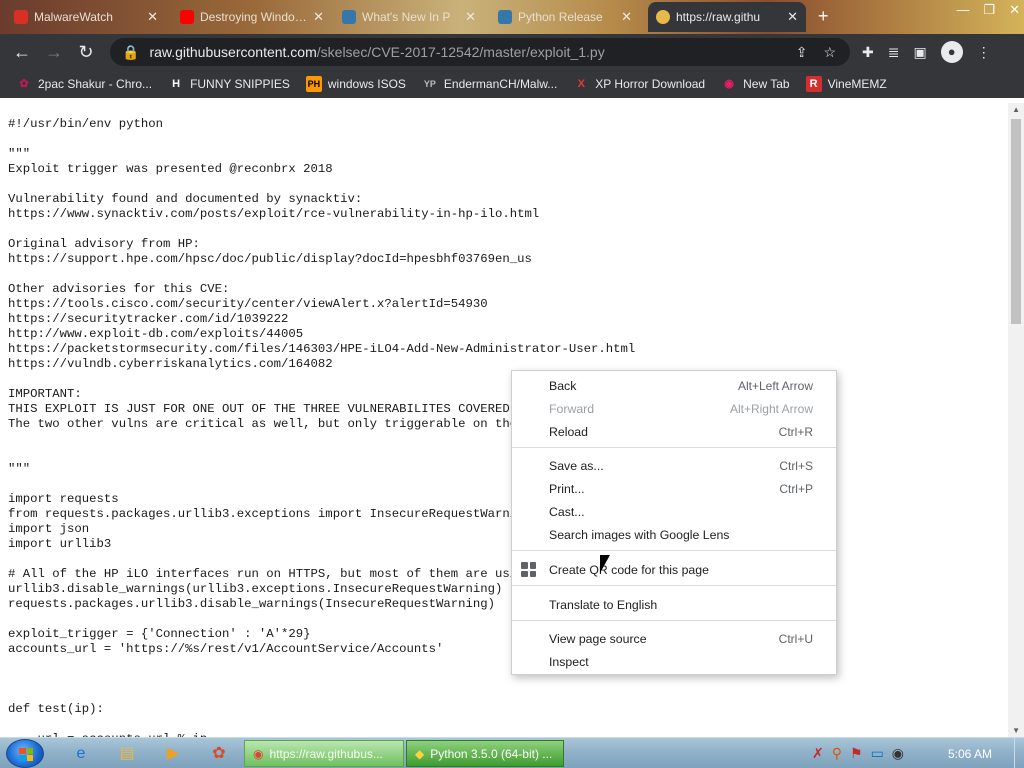 This screenshot has width=1024, height=768. I want to click on menu-kebab-icon: ⋮, so click(984, 52).